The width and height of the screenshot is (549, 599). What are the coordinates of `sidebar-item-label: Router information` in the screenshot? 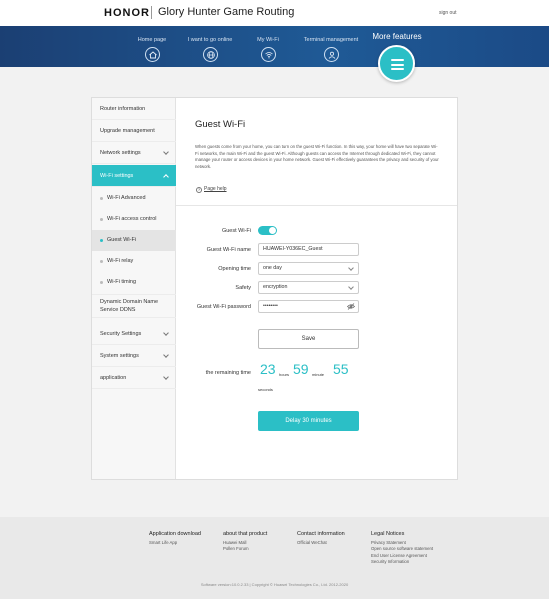 It's located at (123, 109).